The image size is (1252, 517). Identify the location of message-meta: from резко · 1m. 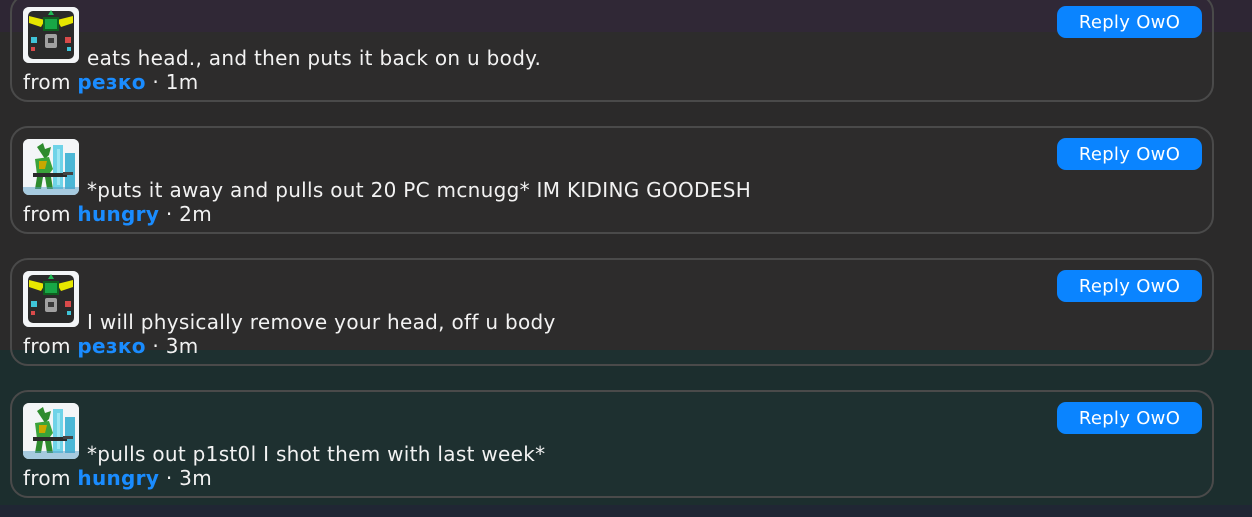
(111, 82).